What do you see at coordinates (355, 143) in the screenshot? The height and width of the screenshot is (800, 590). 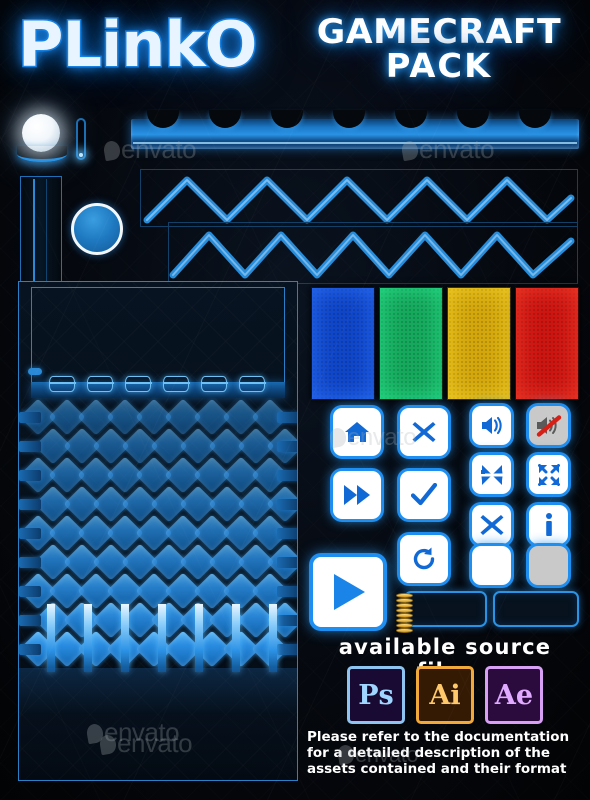 I see `scallop-highlight` at bounding box center [355, 143].